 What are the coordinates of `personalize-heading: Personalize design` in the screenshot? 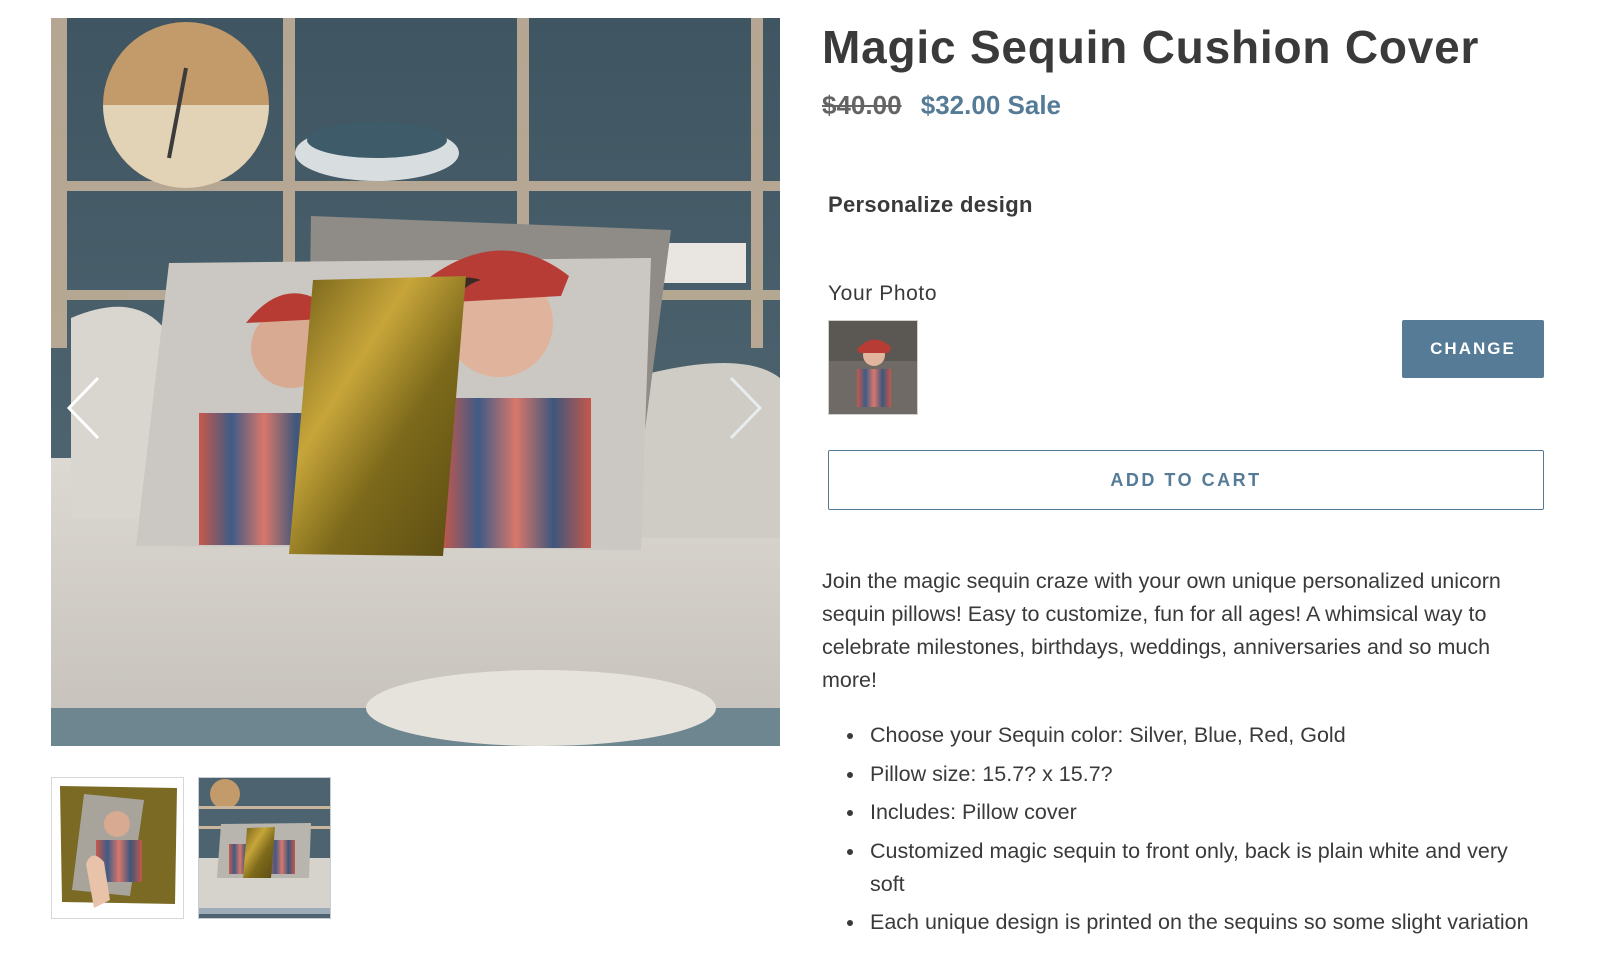 It's located at (930, 204).